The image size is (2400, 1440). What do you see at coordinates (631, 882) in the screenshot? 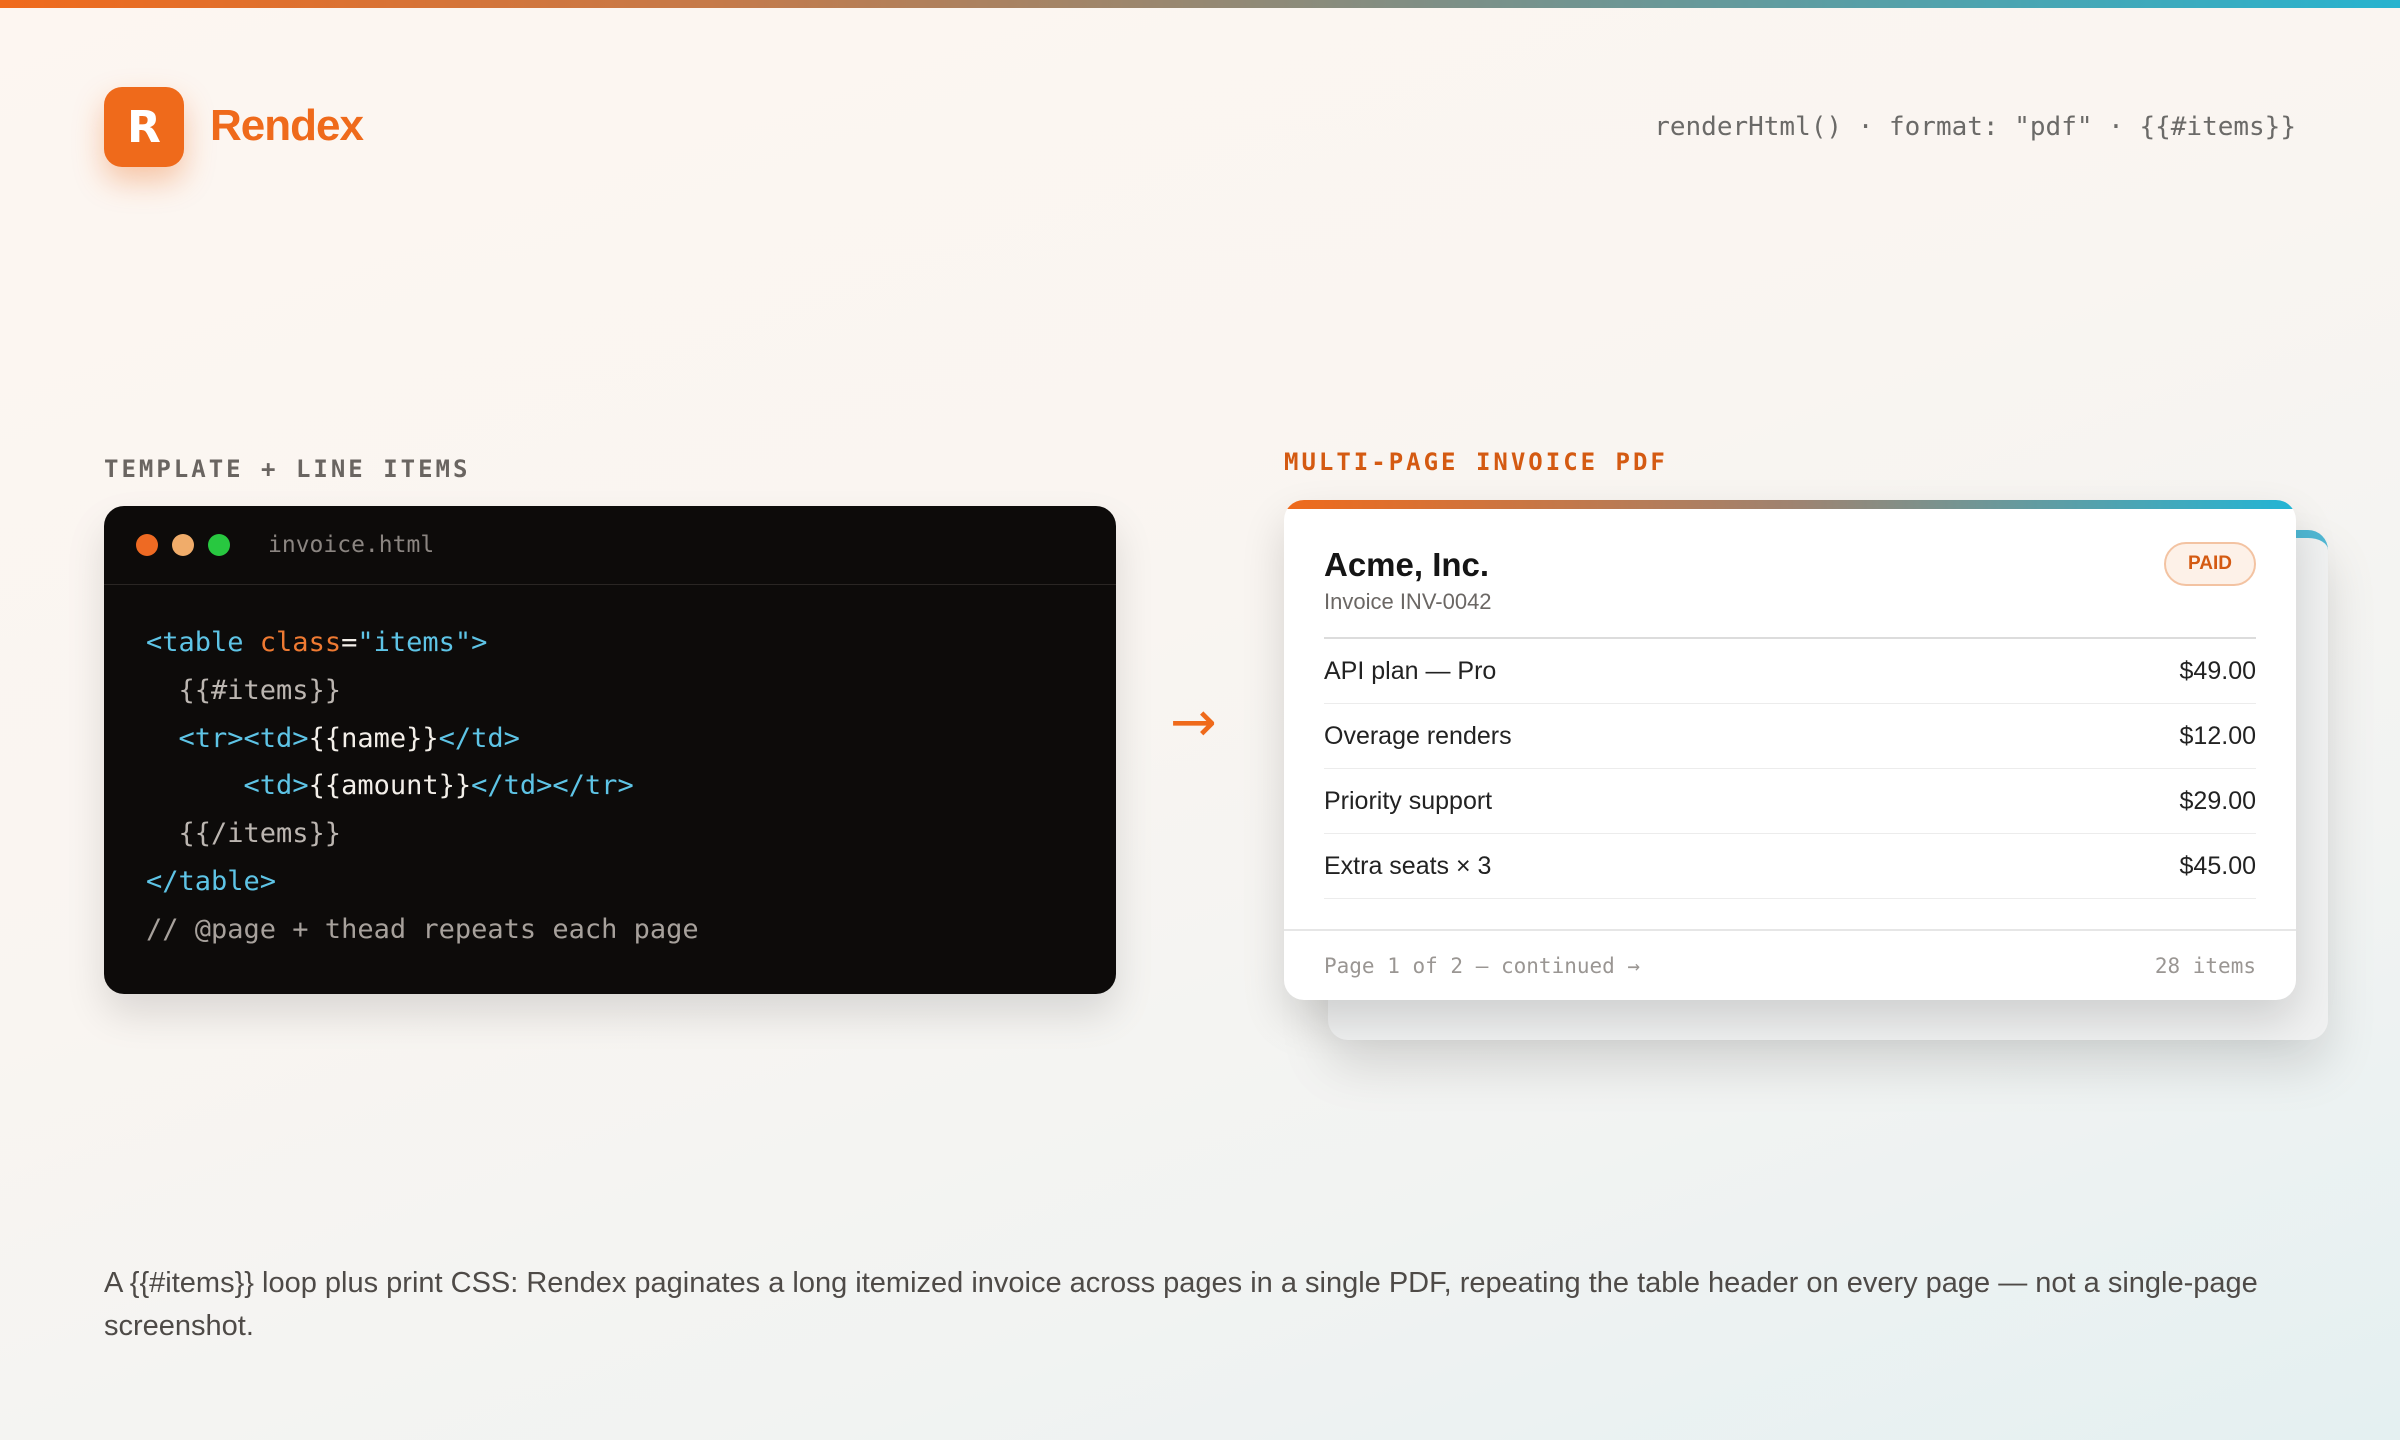
I see `code-line: </table>` at bounding box center [631, 882].